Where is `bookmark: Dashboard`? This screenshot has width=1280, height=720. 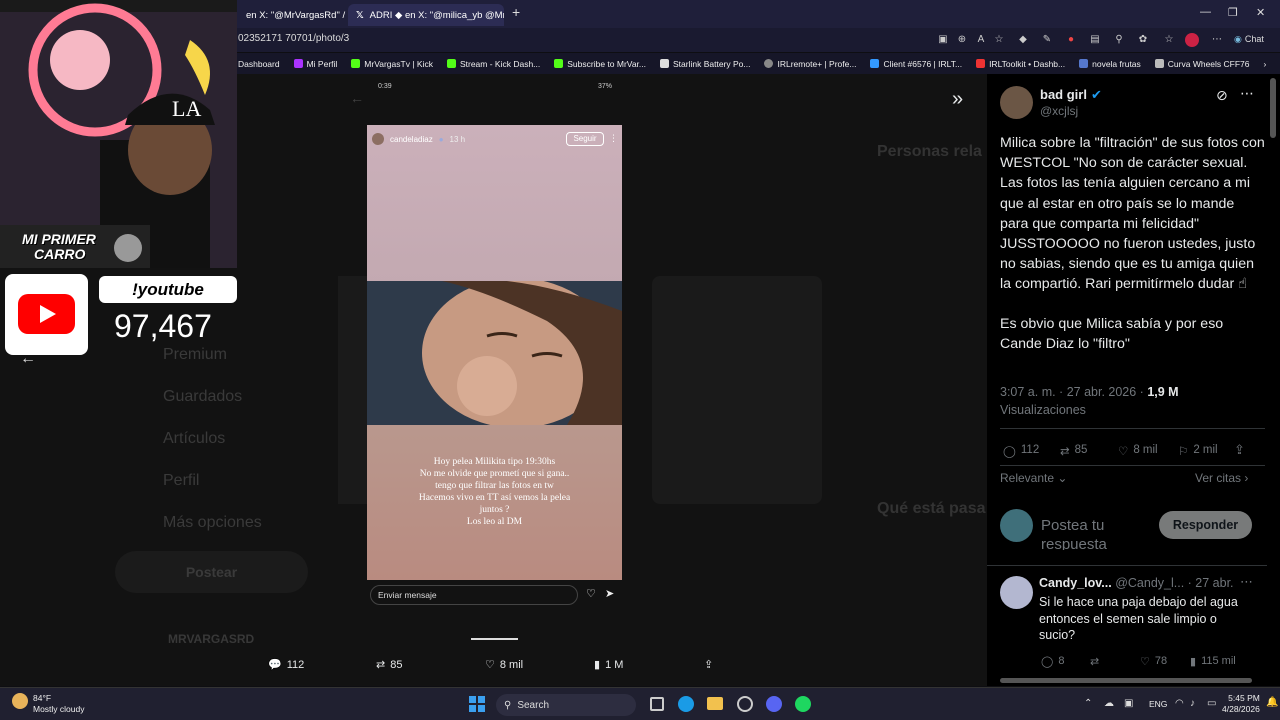 bookmark: Dashboard is located at coordinates (259, 64).